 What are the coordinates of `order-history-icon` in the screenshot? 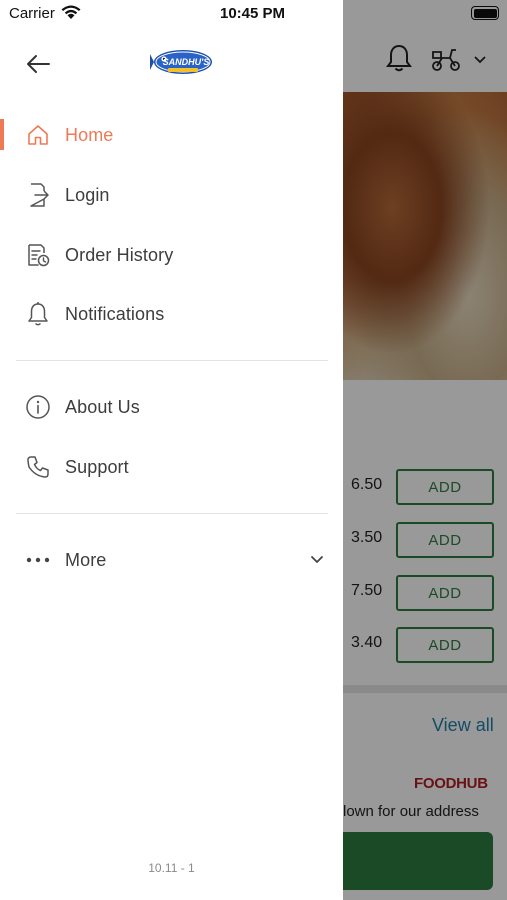 It's located at (38, 255).